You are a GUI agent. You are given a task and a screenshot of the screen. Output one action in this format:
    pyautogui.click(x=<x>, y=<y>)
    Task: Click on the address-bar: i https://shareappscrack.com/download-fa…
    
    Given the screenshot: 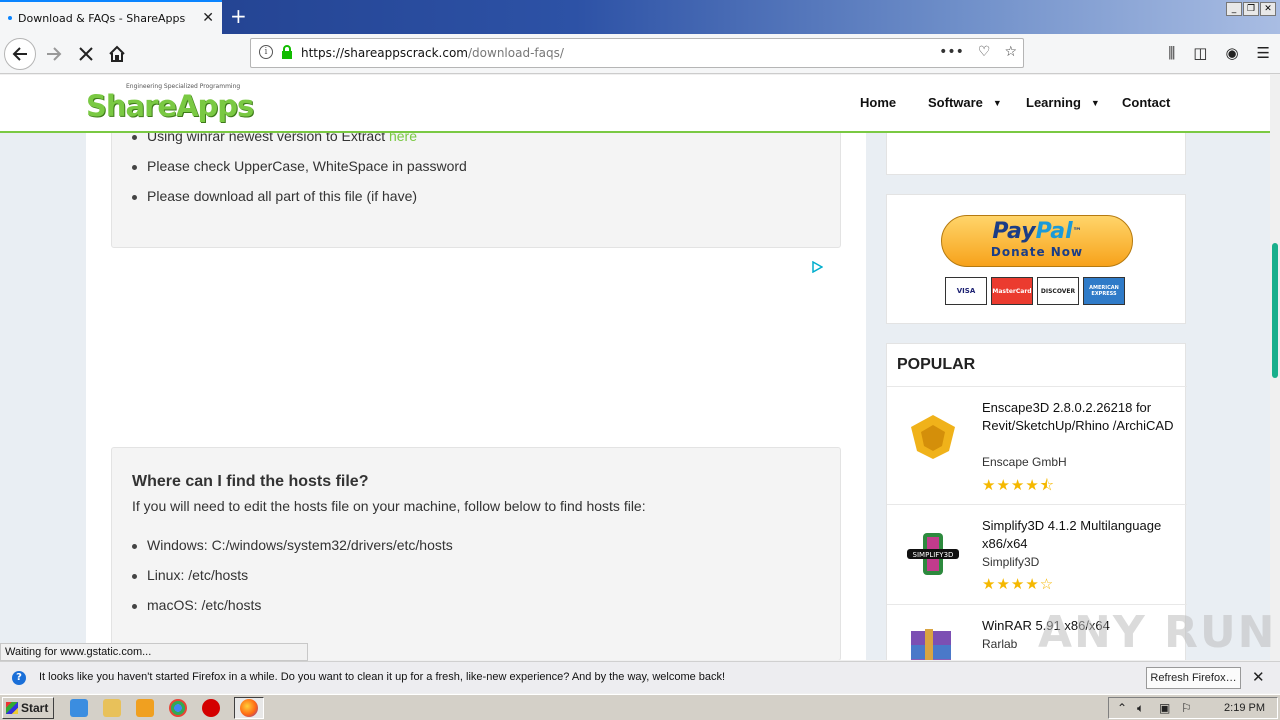 What is the action you would take?
    pyautogui.click(x=637, y=53)
    